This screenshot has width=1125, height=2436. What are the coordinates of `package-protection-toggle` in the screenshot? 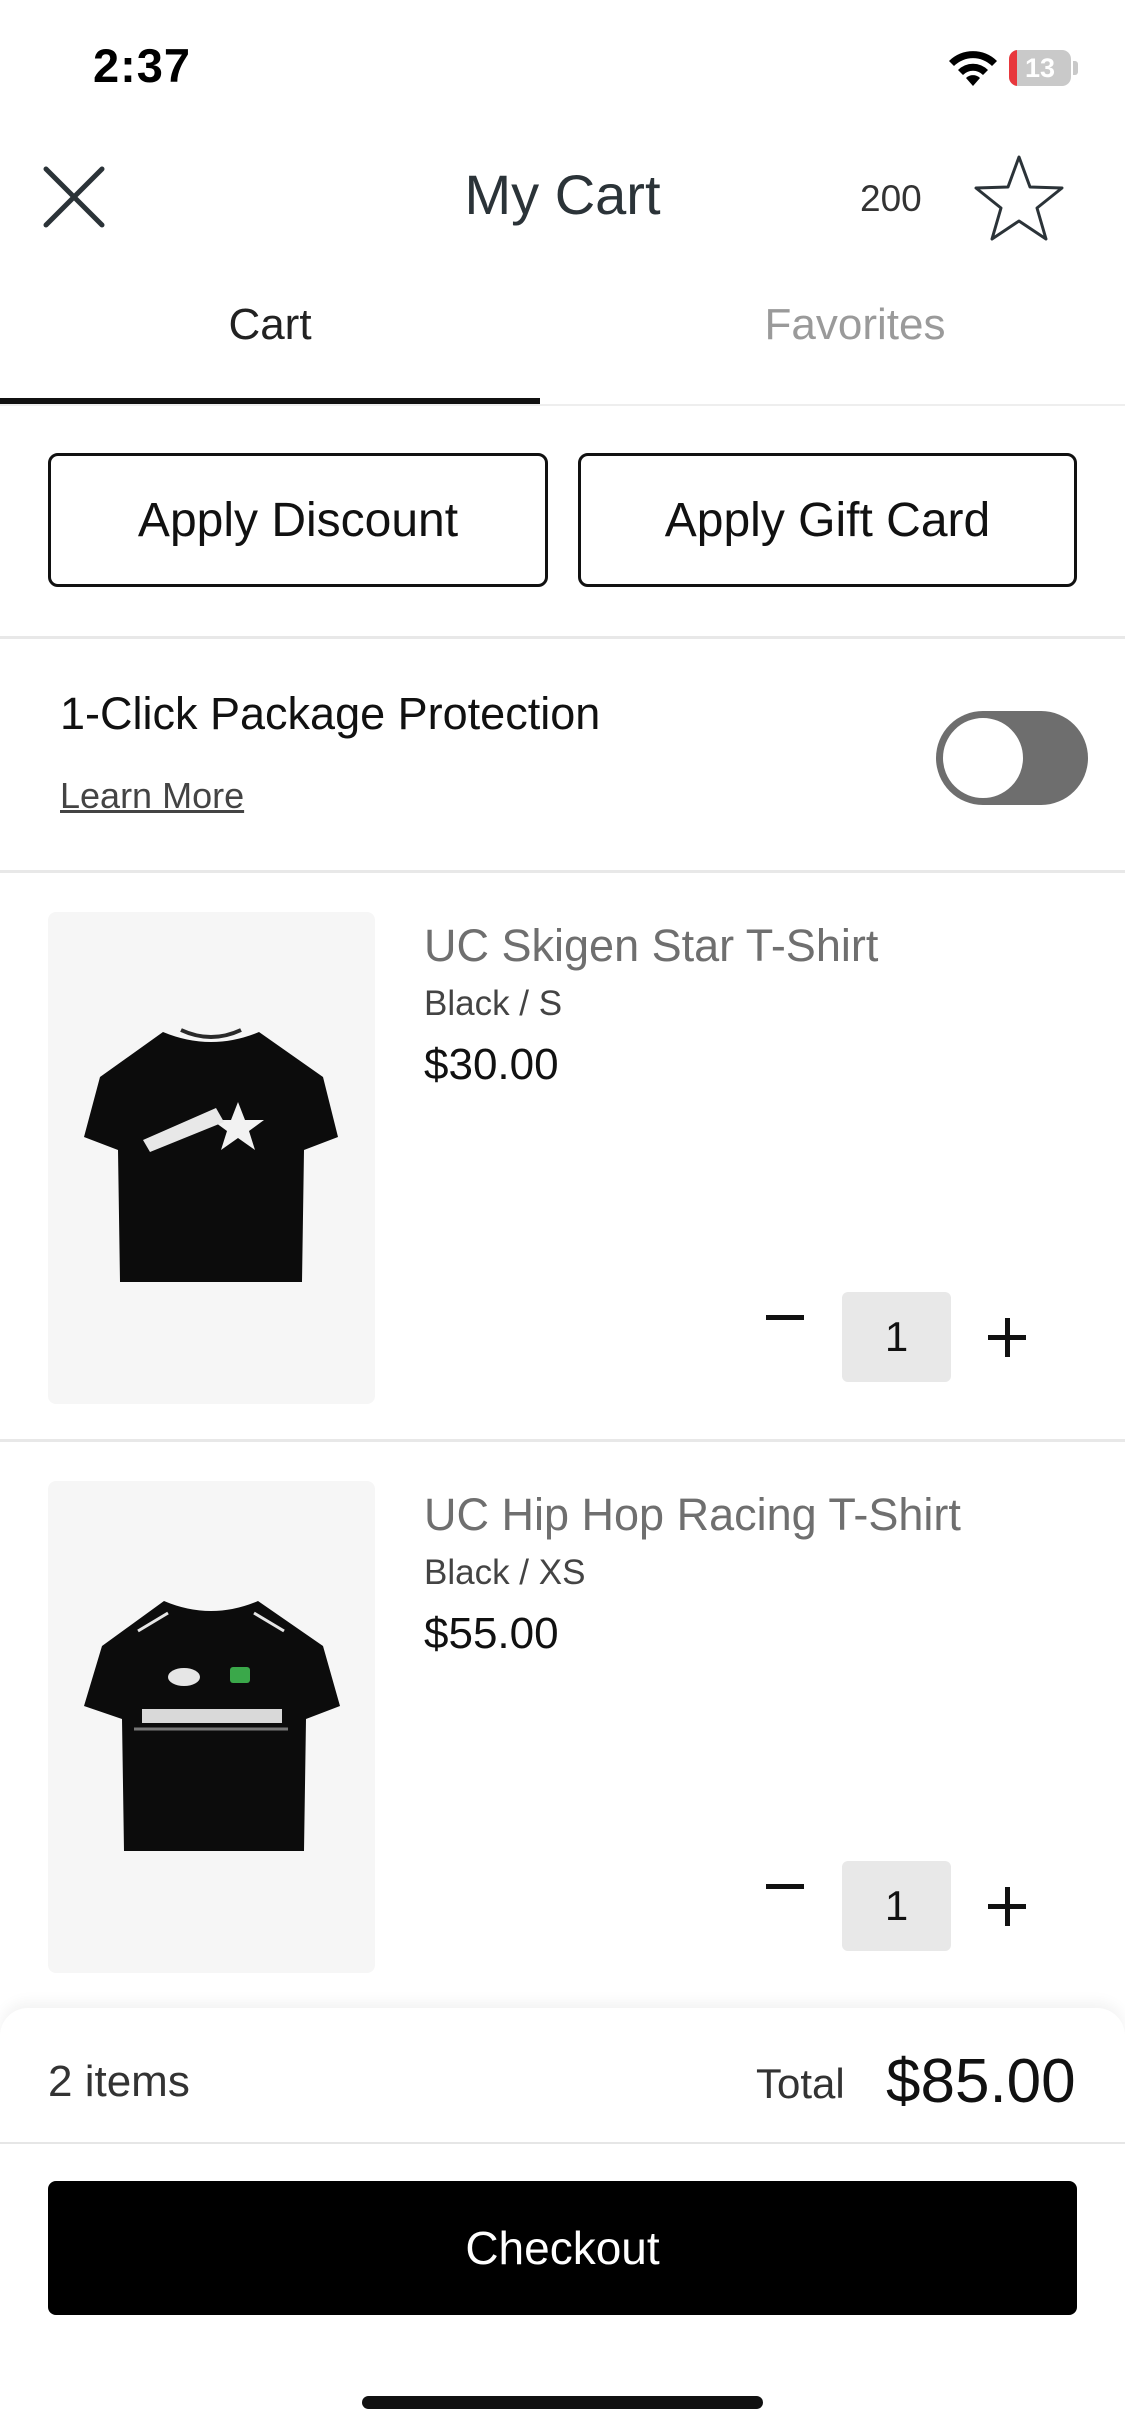 It's located at (1012, 758).